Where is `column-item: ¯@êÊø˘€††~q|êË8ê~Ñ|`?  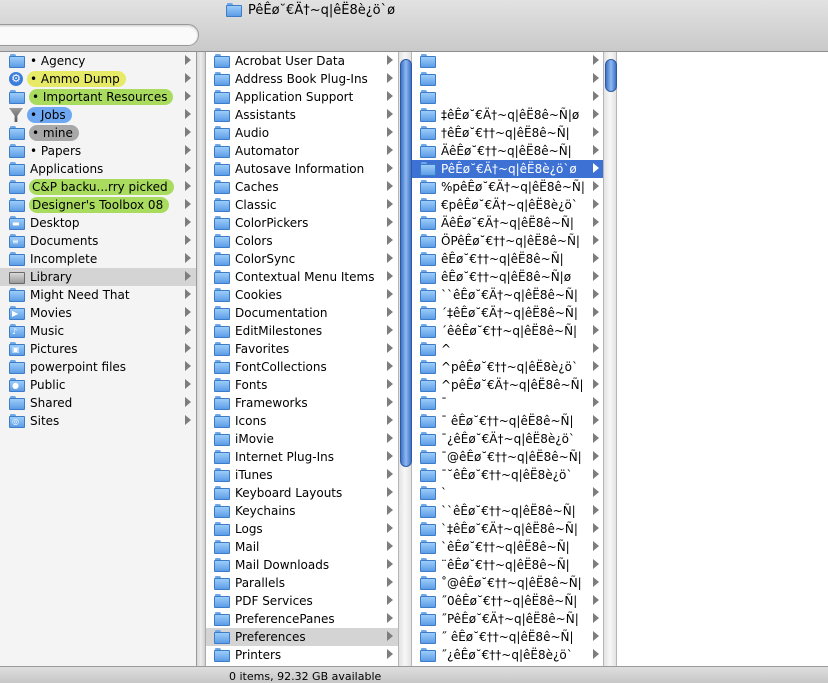 column-item: ¯@êÊø˘€††~q|êË8ê~Ñ| is located at coordinates (508, 457).